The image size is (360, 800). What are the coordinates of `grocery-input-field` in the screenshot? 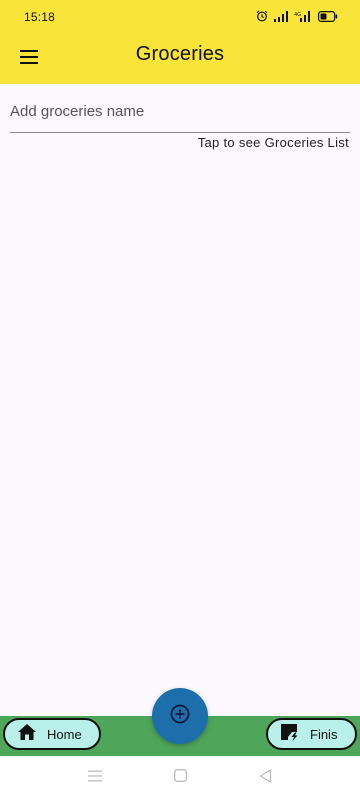 It's located at (180, 114).